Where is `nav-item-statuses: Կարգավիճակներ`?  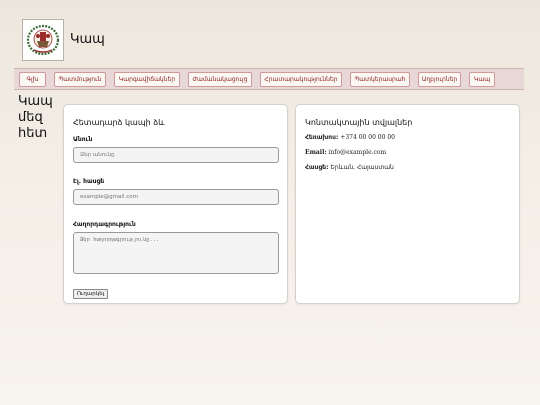
nav-item-statuses: Կարգավիճակներ is located at coordinates (147, 79).